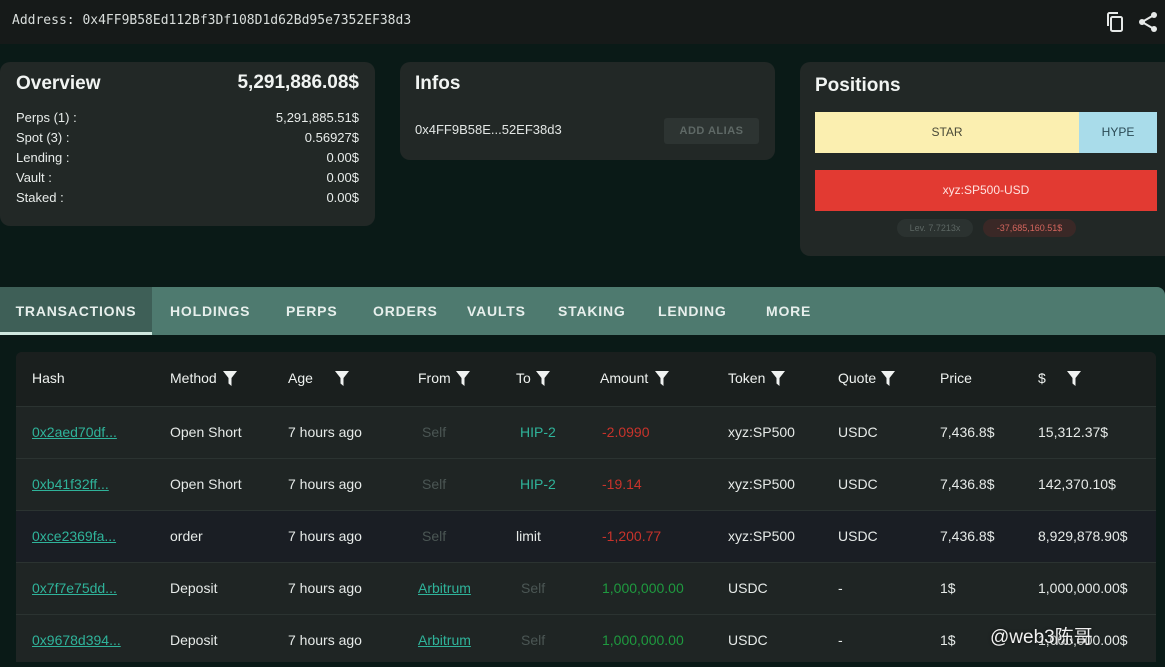 The height and width of the screenshot is (667, 1165). Describe the element at coordinates (858, 85) in the screenshot. I see `positions-title: Positions` at that location.